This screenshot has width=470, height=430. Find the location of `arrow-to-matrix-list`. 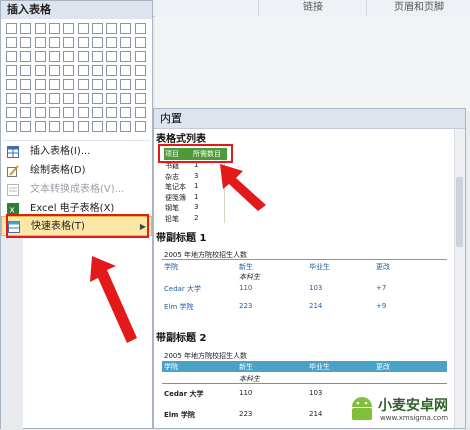

arrow-to-matrix-list is located at coordinates (243, 187).